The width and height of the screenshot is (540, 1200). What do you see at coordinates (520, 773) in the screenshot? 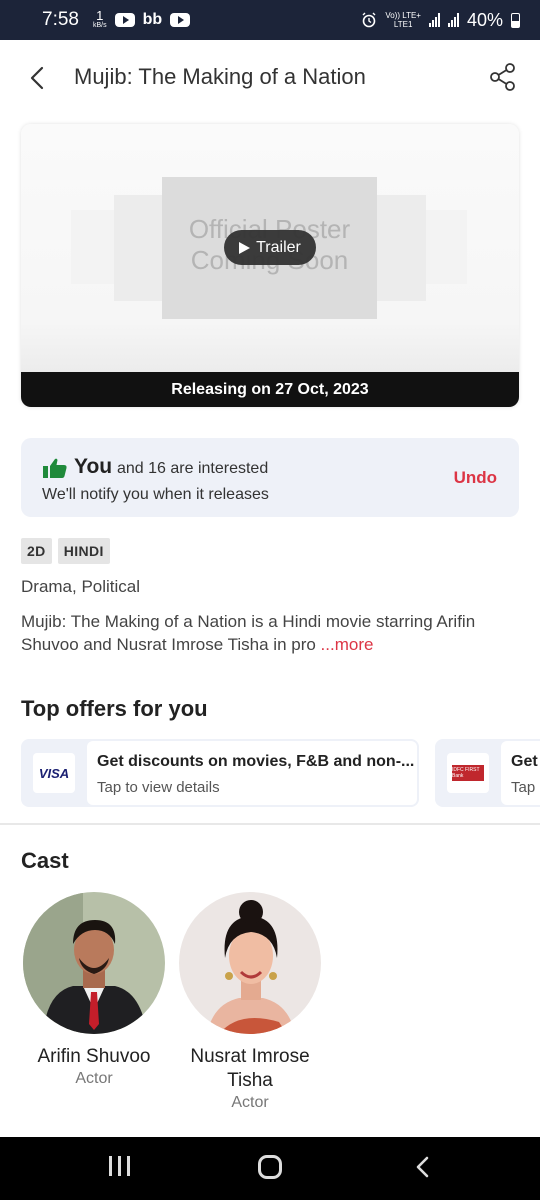
I see `offer-body: Get Tap` at bounding box center [520, 773].